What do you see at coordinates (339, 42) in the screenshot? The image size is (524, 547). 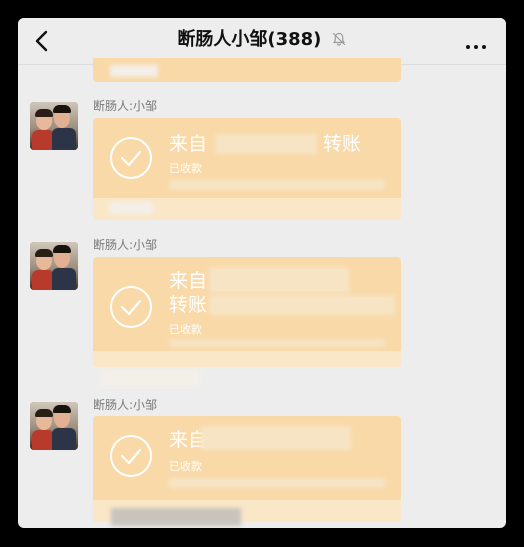 I see `mute-bell-icon` at bounding box center [339, 42].